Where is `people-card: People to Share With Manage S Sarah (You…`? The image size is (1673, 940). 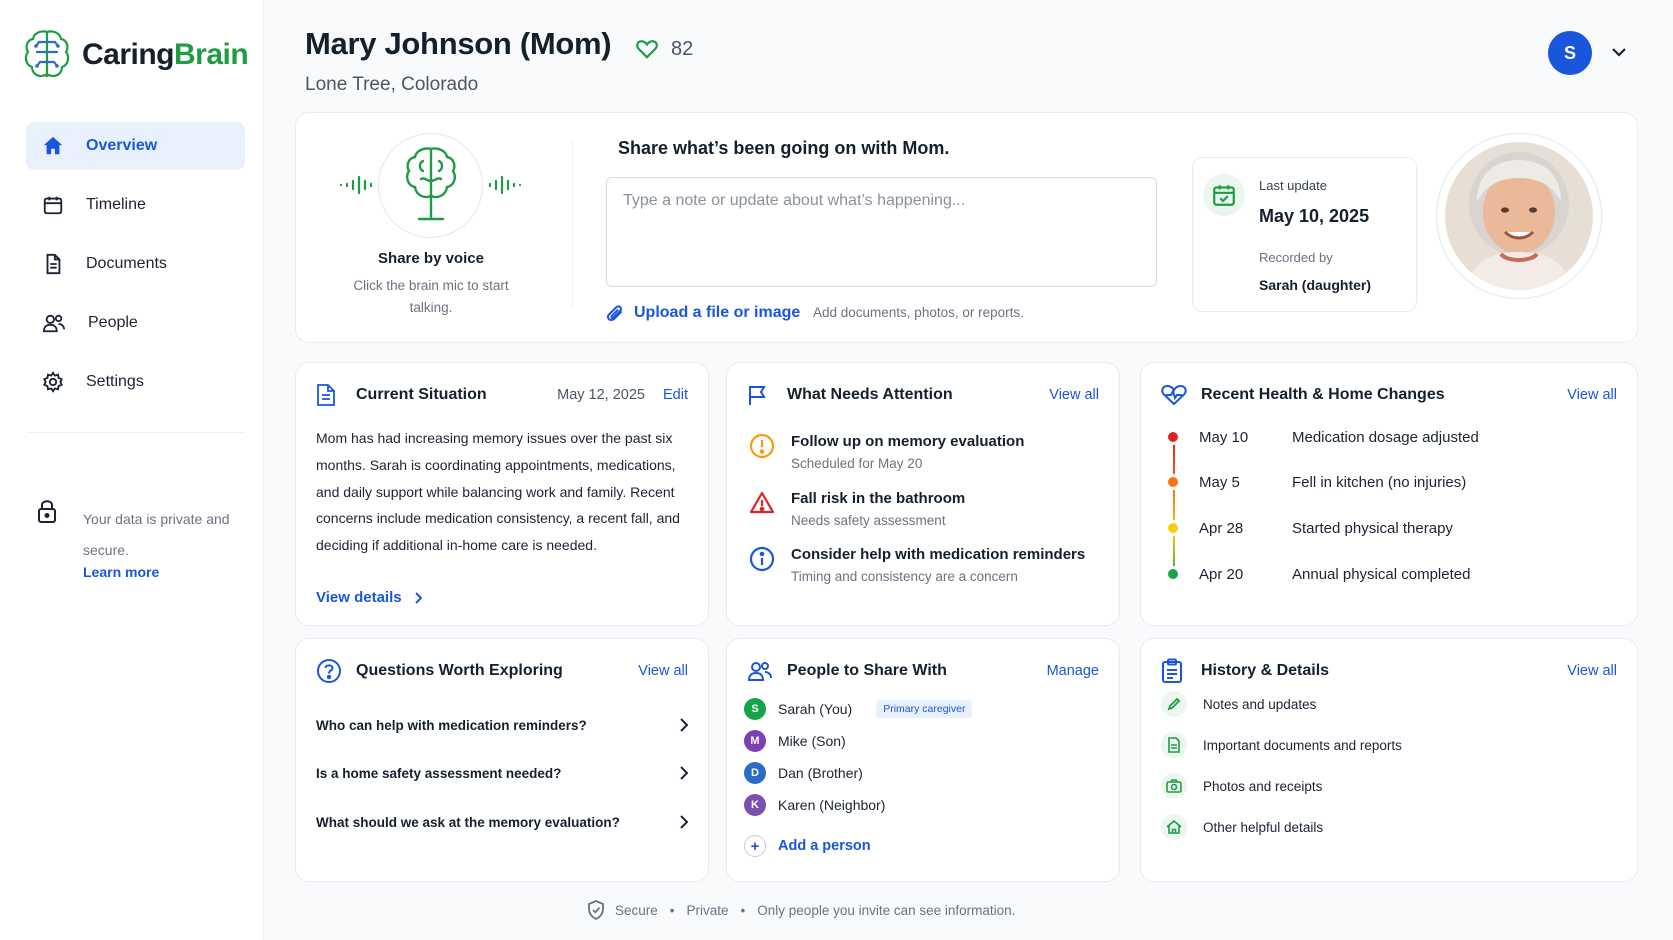 people-card: People to Share With Manage S Sarah (You… is located at coordinates (923, 760).